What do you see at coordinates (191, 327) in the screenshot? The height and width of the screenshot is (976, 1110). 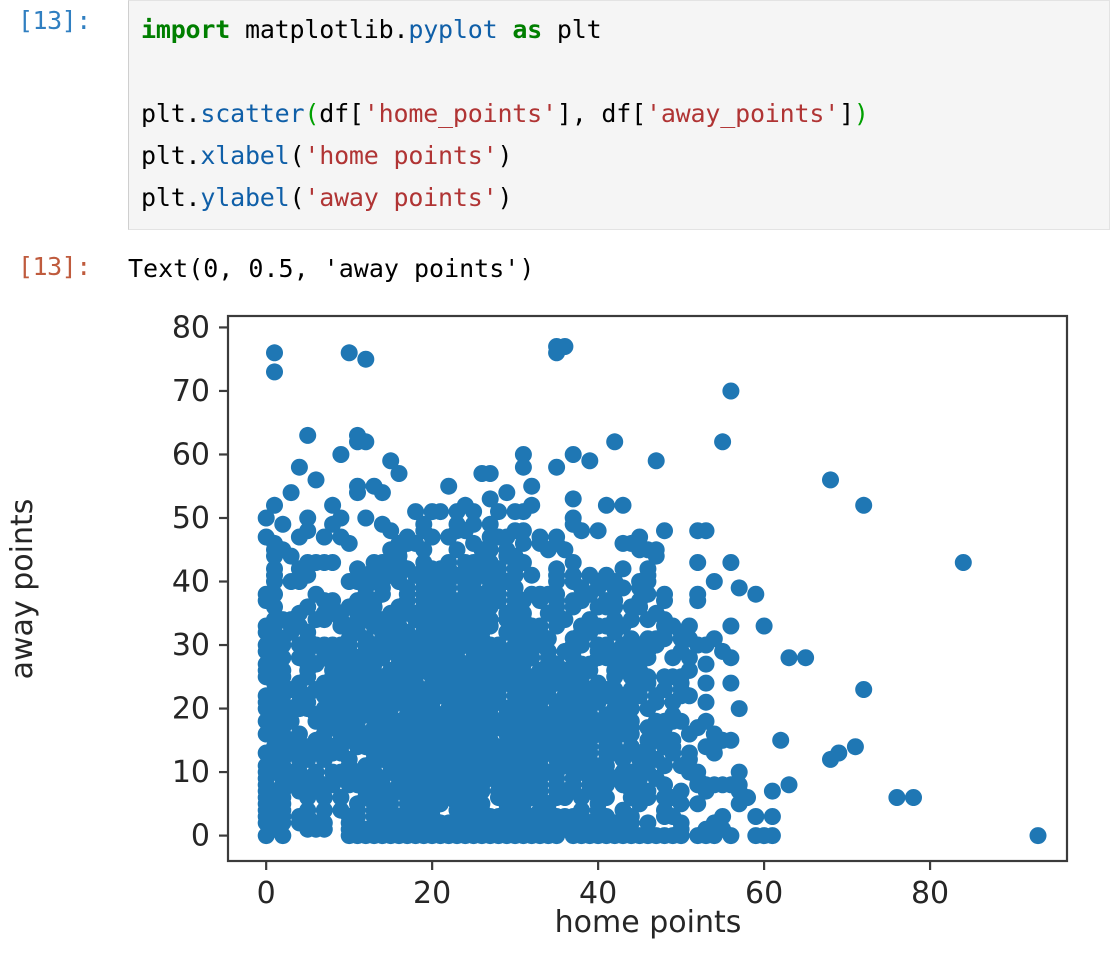 I see `y-tick-label: 80` at bounding box center [191, 327].